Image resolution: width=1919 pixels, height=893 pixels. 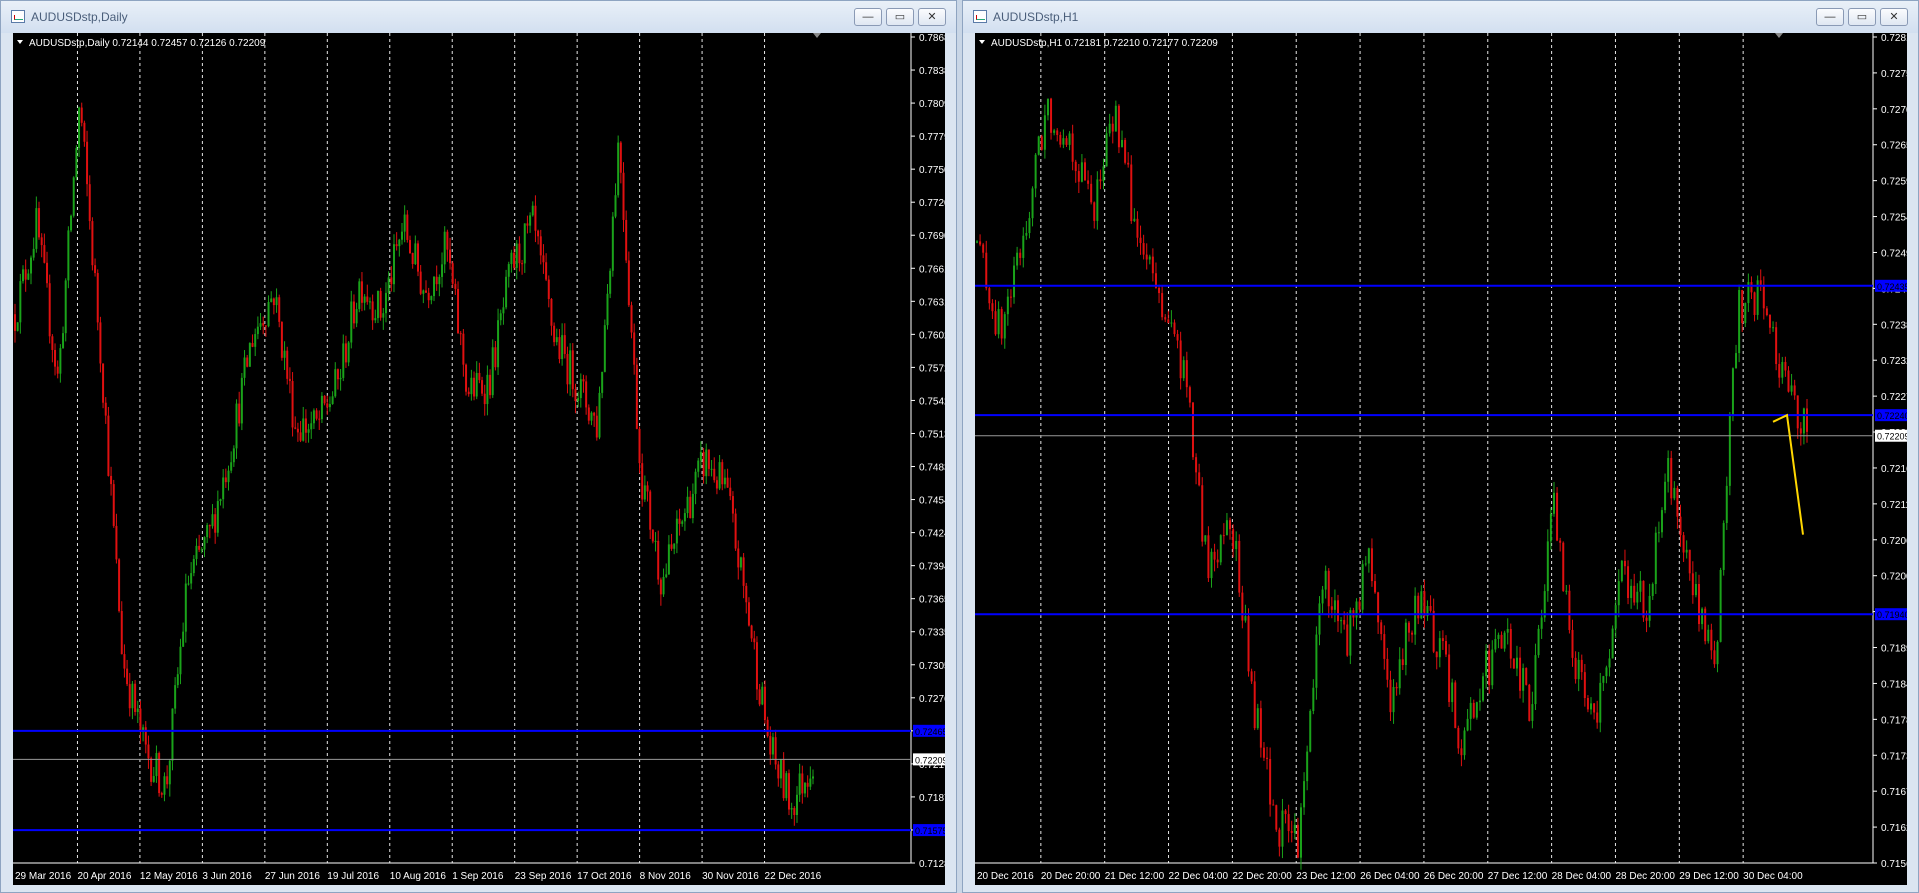 What do you see at coordinates (543, 876) in the screenshot?
I see `time-label: 23 Sep 2016` at bounding box center [543, 876].